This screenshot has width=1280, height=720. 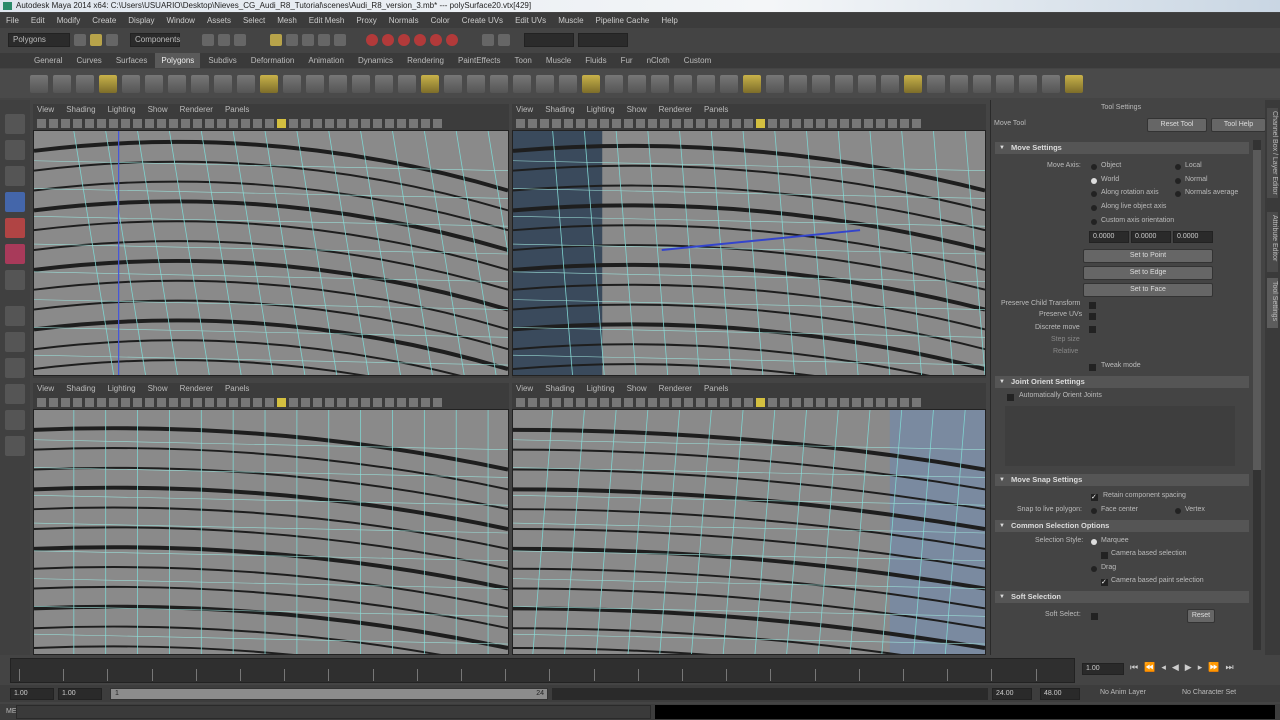 What do you see at coordinates (595, 60) in the screenshot?
I see `shelf-tab-fluids: Fluids` at bounding box center [595, 60].